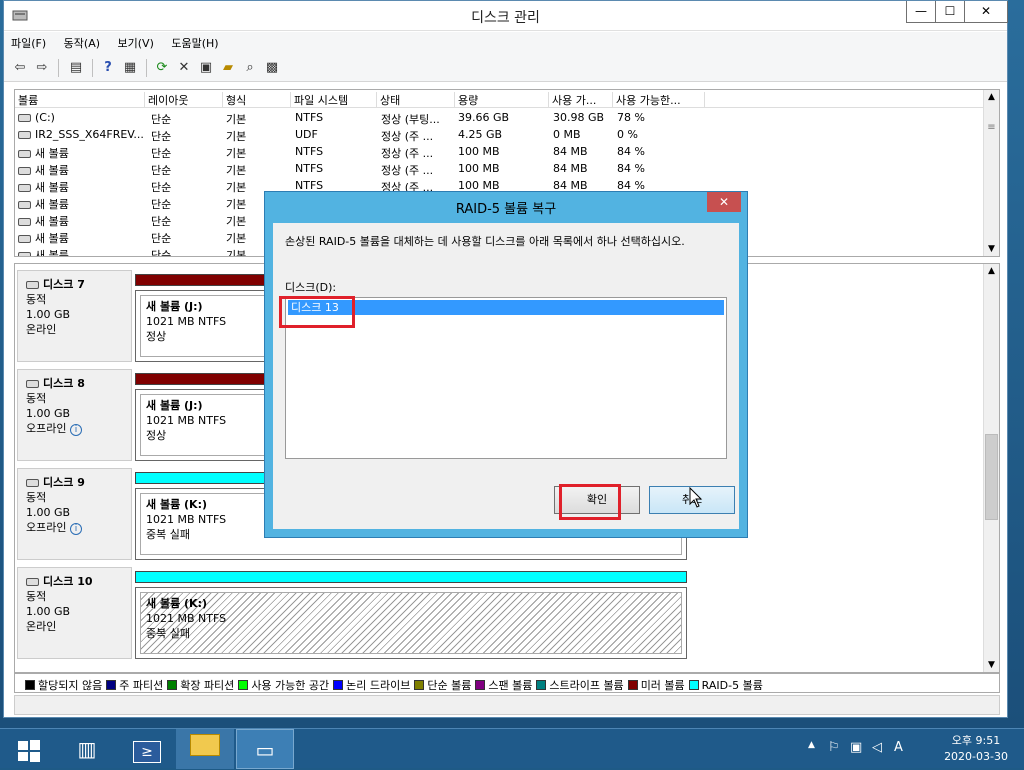 The image size is (1024, 770). What do you see at coordinates (724, 202) in the screenshot?
I see `dialog-close-button: ✕` at bounding box center [724, 202].